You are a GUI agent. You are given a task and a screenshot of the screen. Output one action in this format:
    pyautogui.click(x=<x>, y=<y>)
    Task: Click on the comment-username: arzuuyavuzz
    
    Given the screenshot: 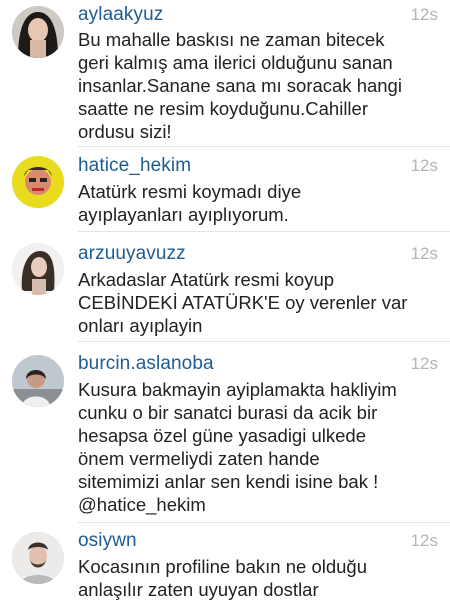 What is the action you would take?
    pyautogui.click(x=132, y=254)
    